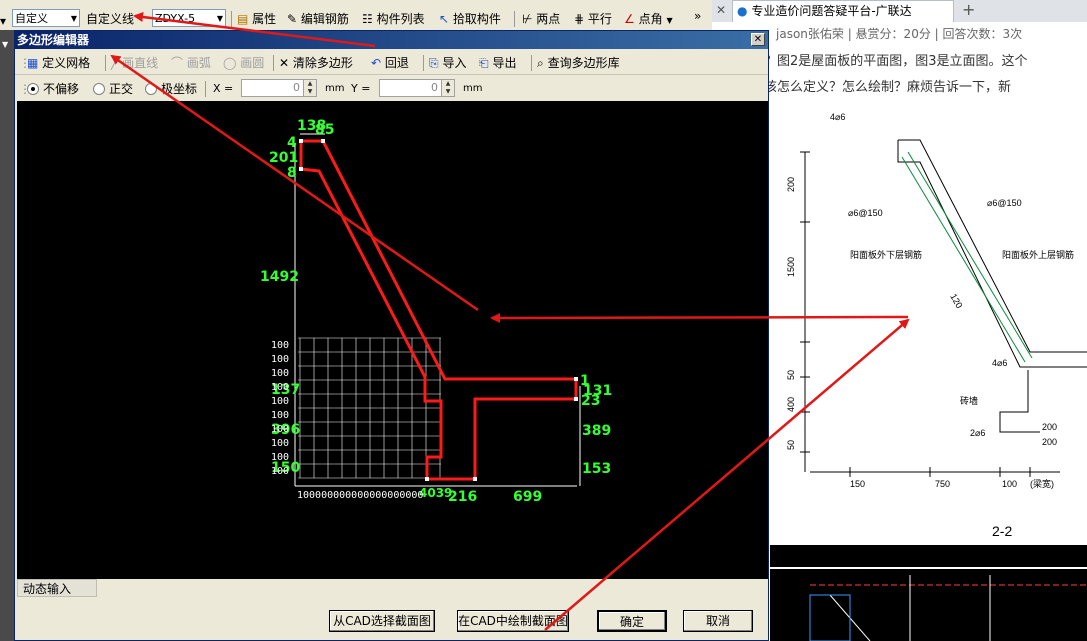  I want to click on pick-icon: ↖, so click(444, 19).